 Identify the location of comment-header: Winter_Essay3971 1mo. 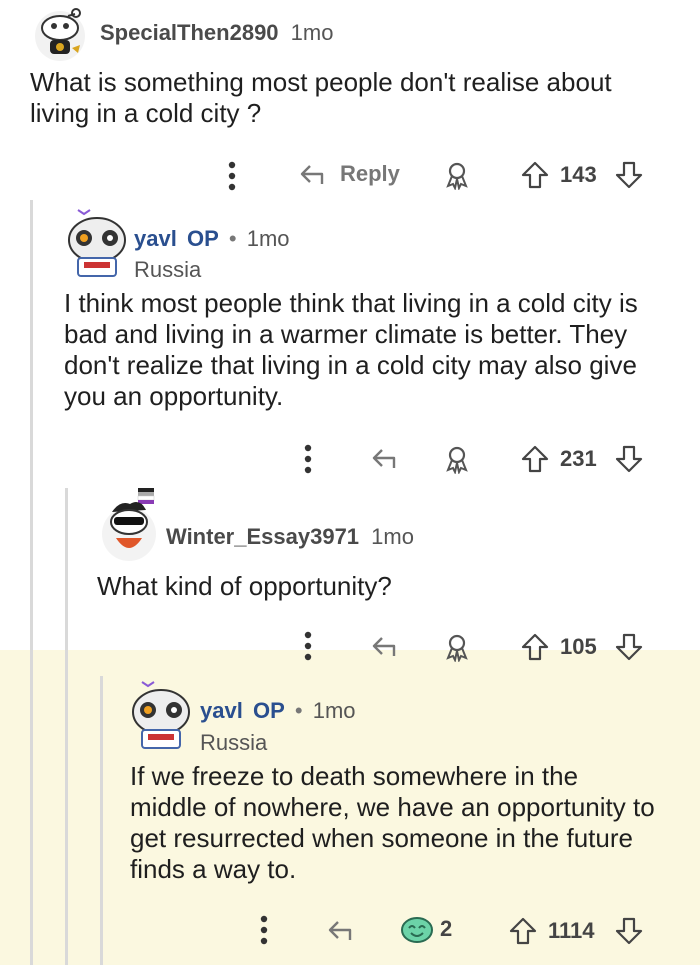
(290, 537).